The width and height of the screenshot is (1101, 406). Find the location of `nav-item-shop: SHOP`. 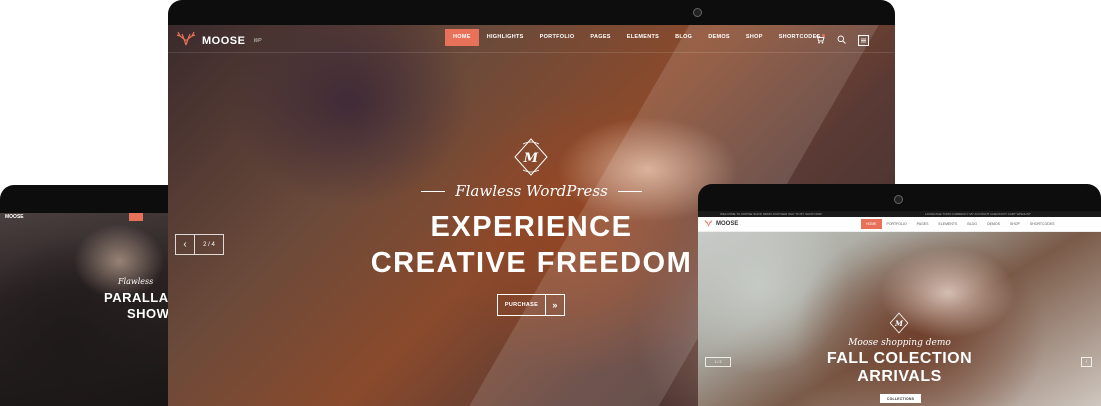

nav-item-shop: SHOP is located at coordinates (754, 37).